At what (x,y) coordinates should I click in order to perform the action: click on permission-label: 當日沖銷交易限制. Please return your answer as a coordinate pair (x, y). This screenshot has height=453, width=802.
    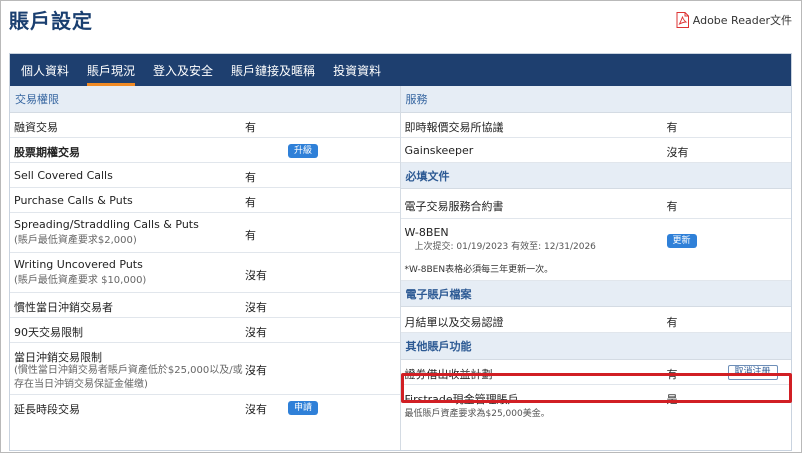
    Looking at the image, I should click on (58, 357).